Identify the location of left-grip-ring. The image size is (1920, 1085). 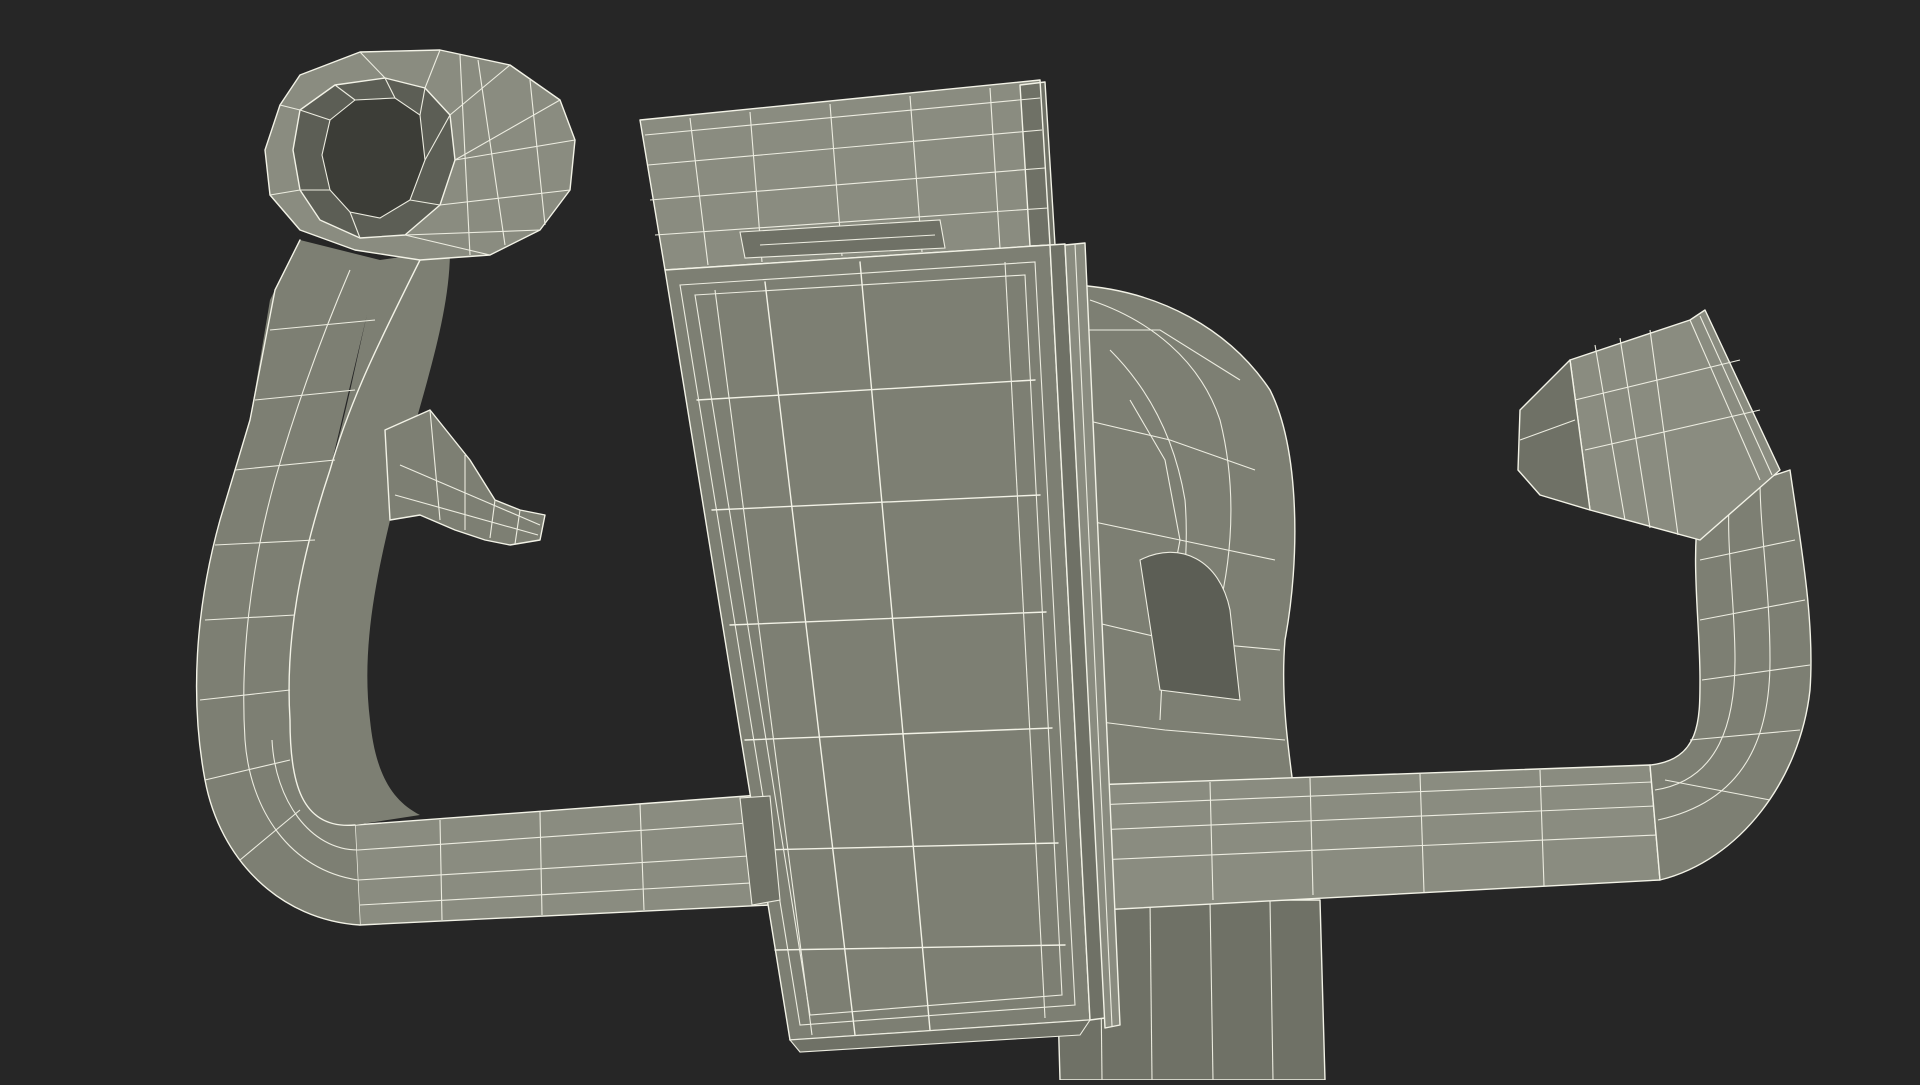
(420, 155).